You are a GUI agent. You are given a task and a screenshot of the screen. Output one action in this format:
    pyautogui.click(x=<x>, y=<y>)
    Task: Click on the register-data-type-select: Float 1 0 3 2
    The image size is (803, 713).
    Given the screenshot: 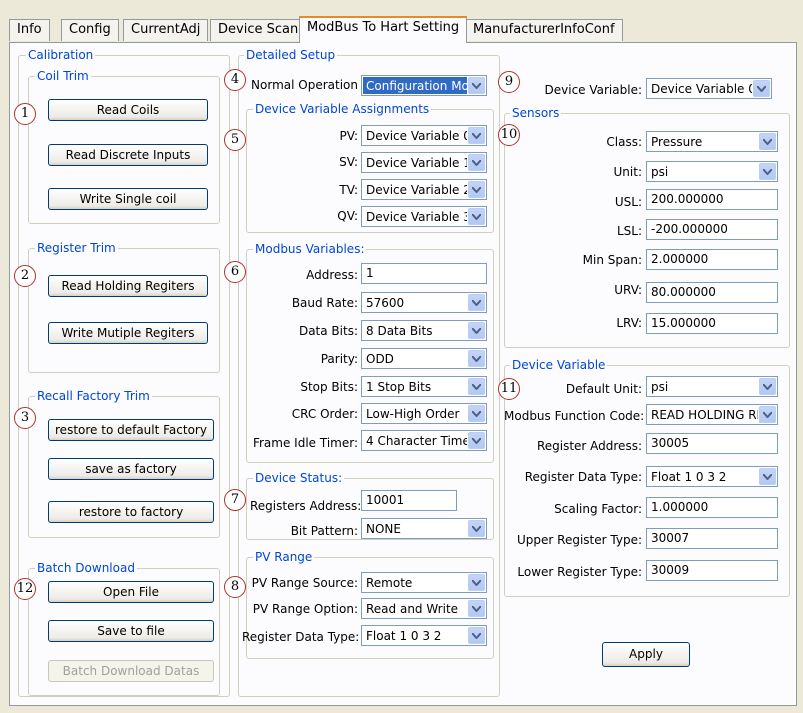 What is the action you would take?
    pyautogui.click(x=424, y=635)
    